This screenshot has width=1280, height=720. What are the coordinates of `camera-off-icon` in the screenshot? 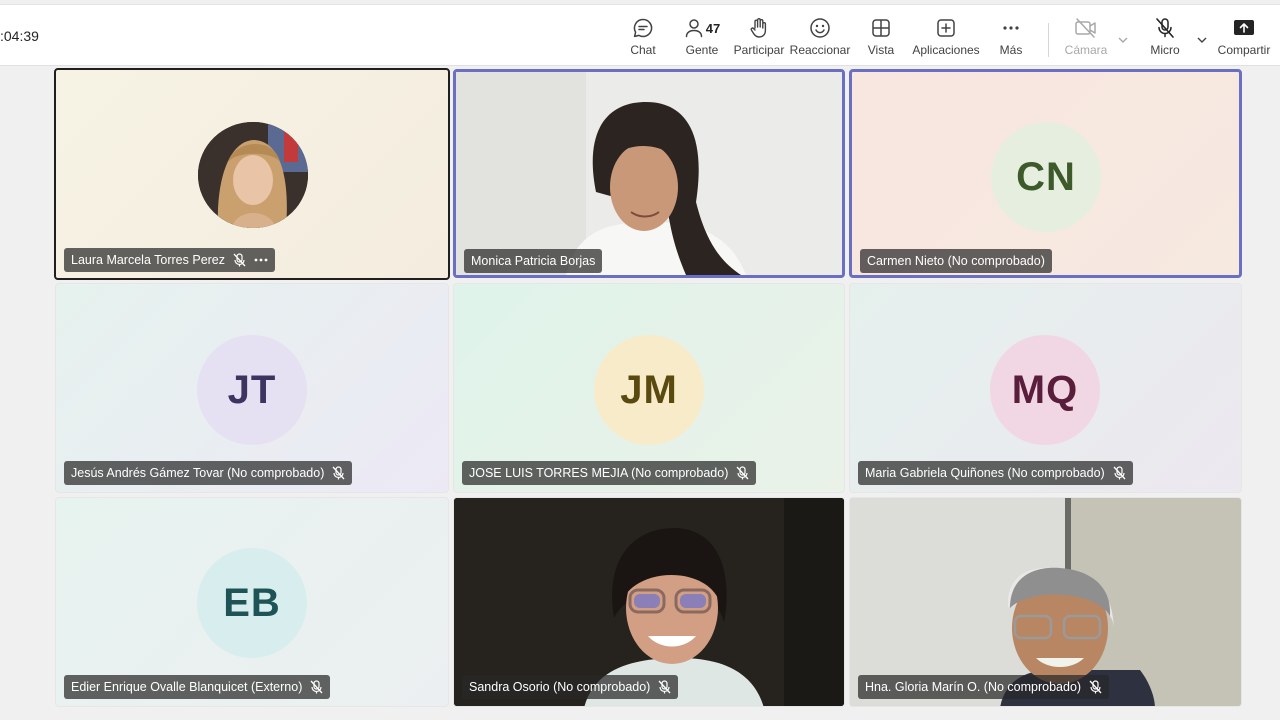 It's located at (1086, 28).